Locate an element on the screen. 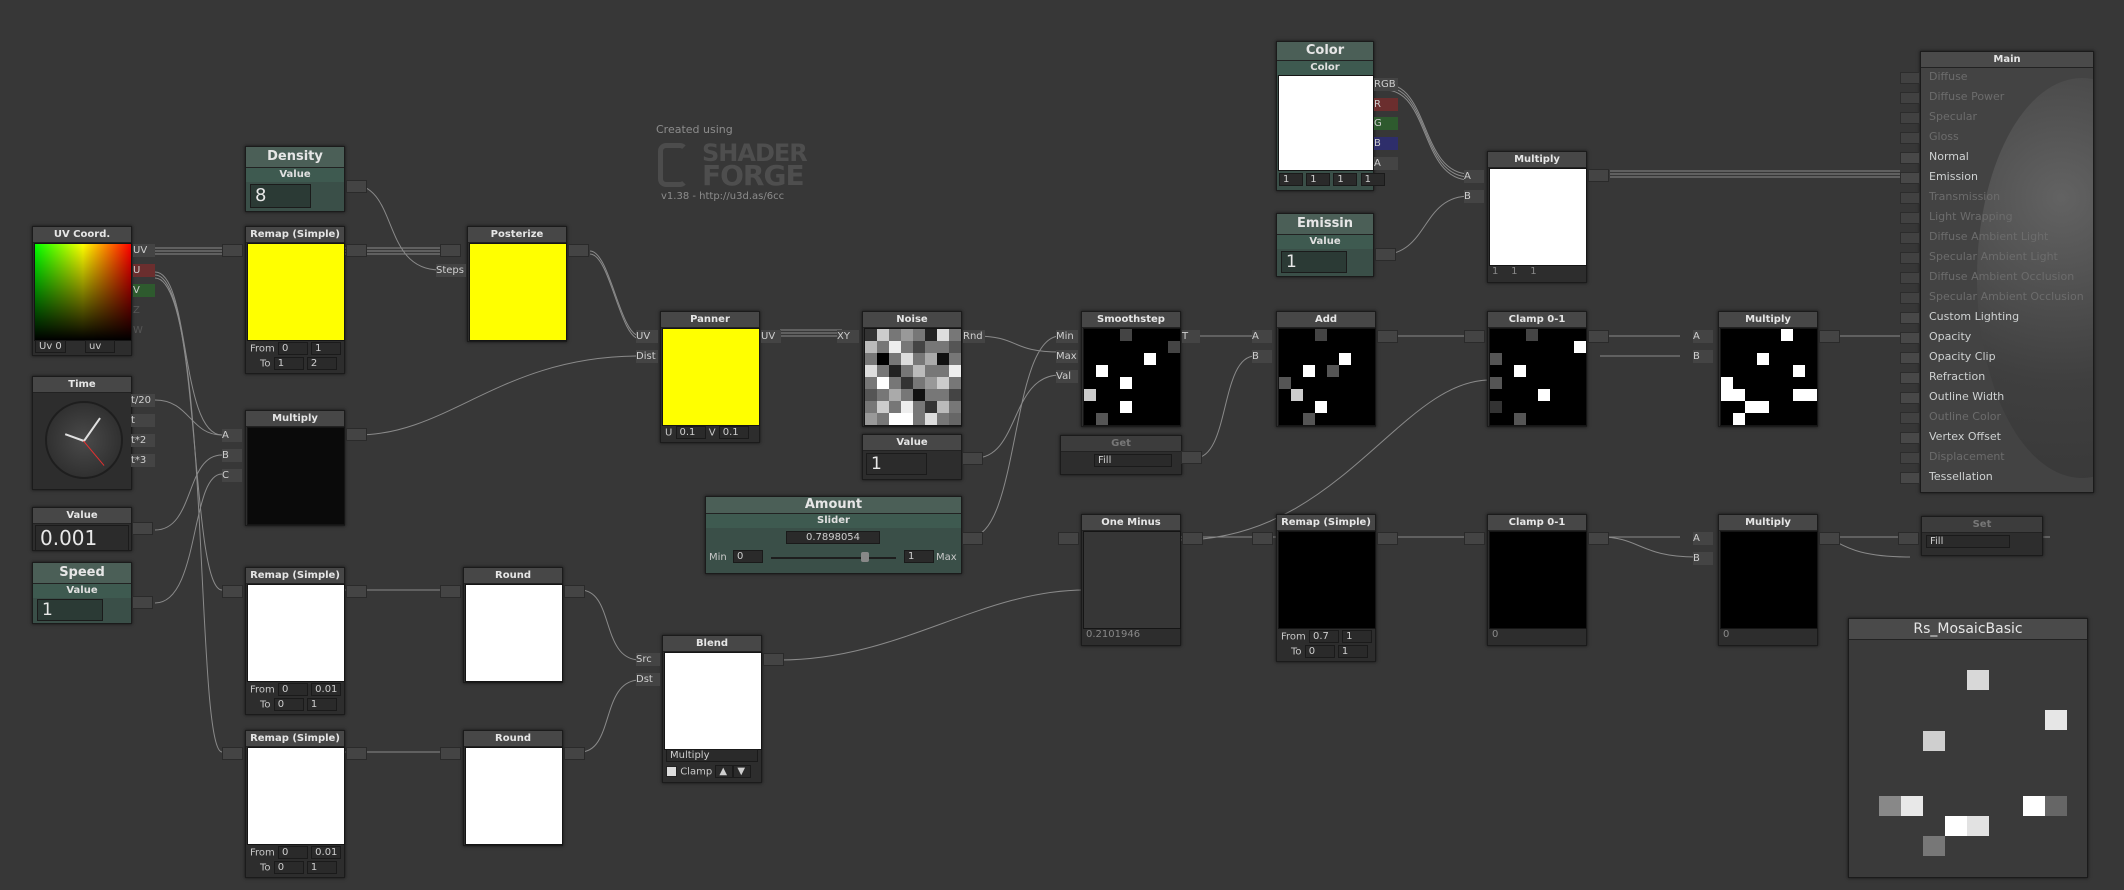 Image resolution: width=2124 pixels, height=890 pixels. speed-out is located at coordinates (142, 602).